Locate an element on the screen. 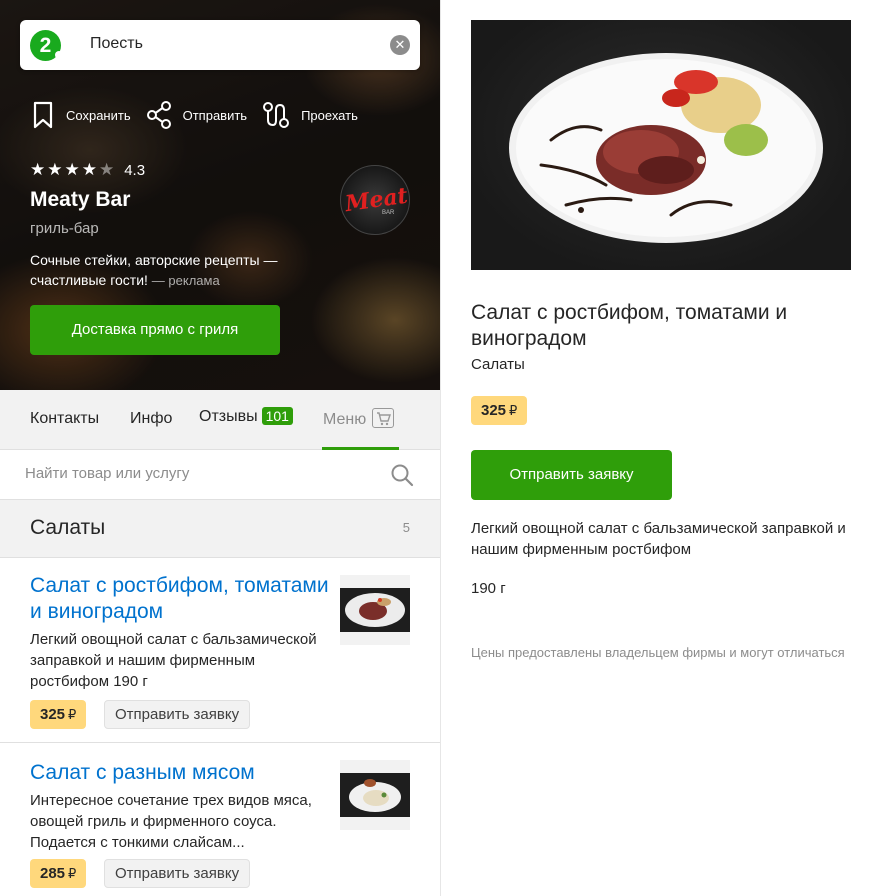  cart-icon is located at coordinates (383, 418).